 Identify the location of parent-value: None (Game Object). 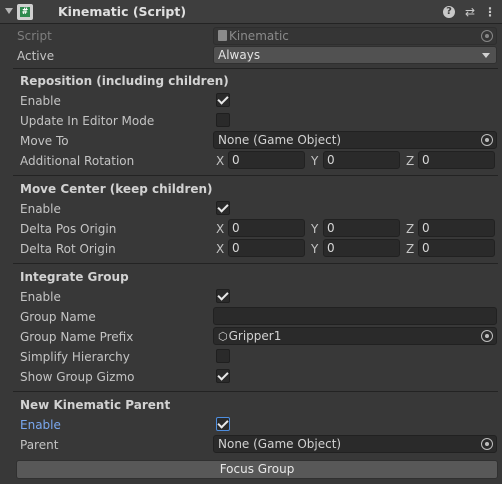
(280, 444).